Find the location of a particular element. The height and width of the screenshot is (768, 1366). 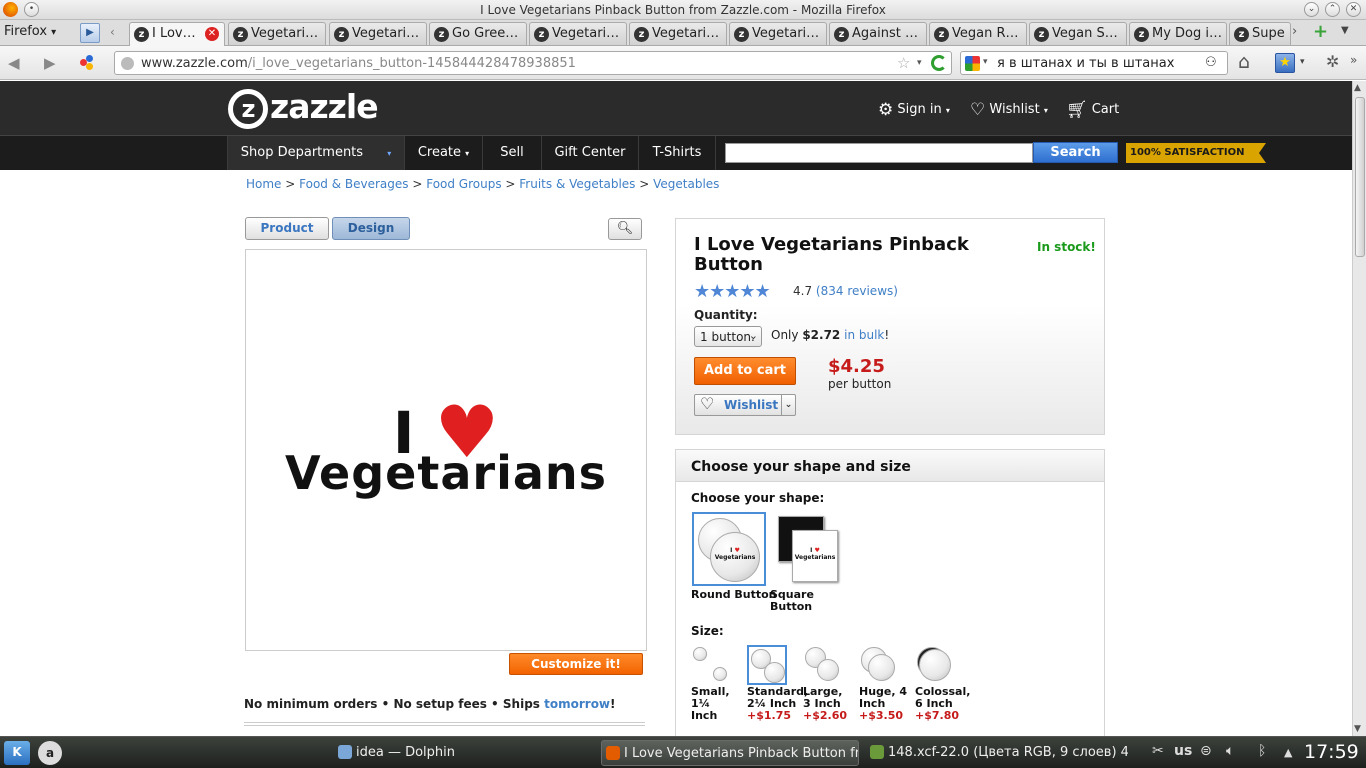

wishlist-link: ♡ Wishlist ▾ is located at coordinates (1009, 110).